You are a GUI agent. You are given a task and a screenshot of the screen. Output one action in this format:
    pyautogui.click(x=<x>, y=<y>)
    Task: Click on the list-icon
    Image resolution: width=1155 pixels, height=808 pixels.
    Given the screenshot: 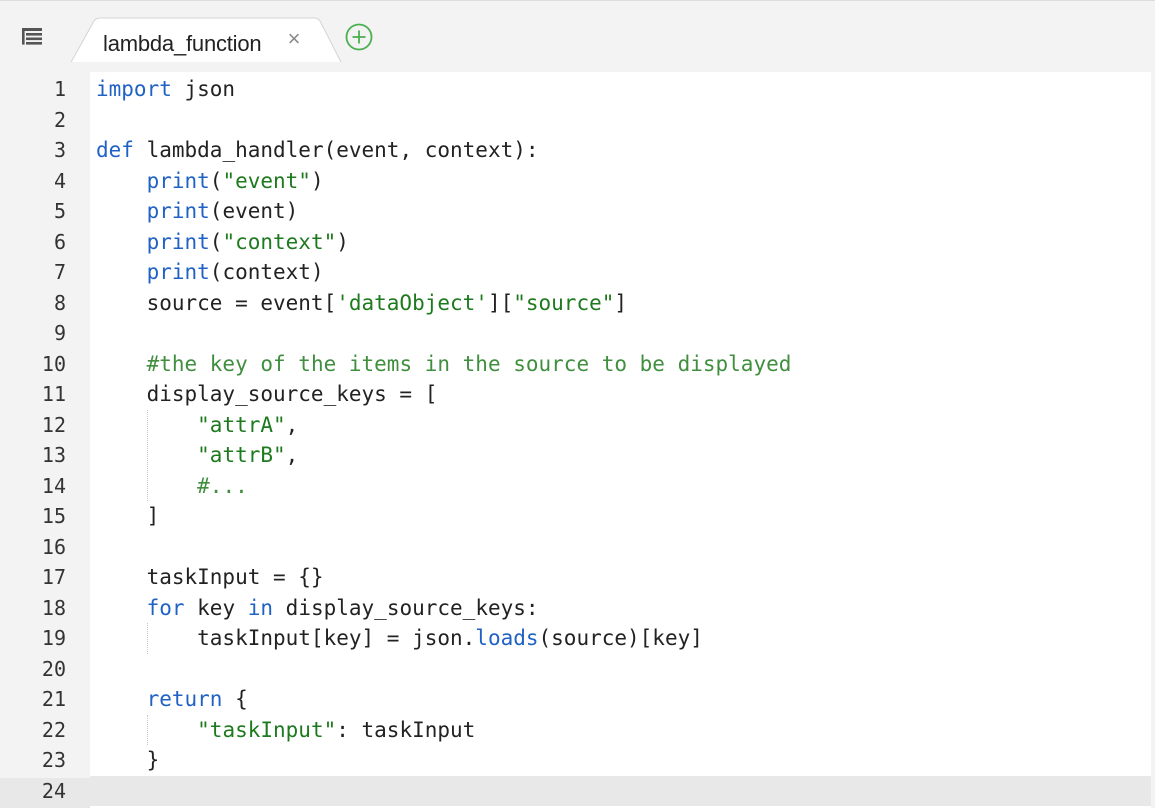 What is the action you would take?
    pyautogui.click(x=32, y=36)
    